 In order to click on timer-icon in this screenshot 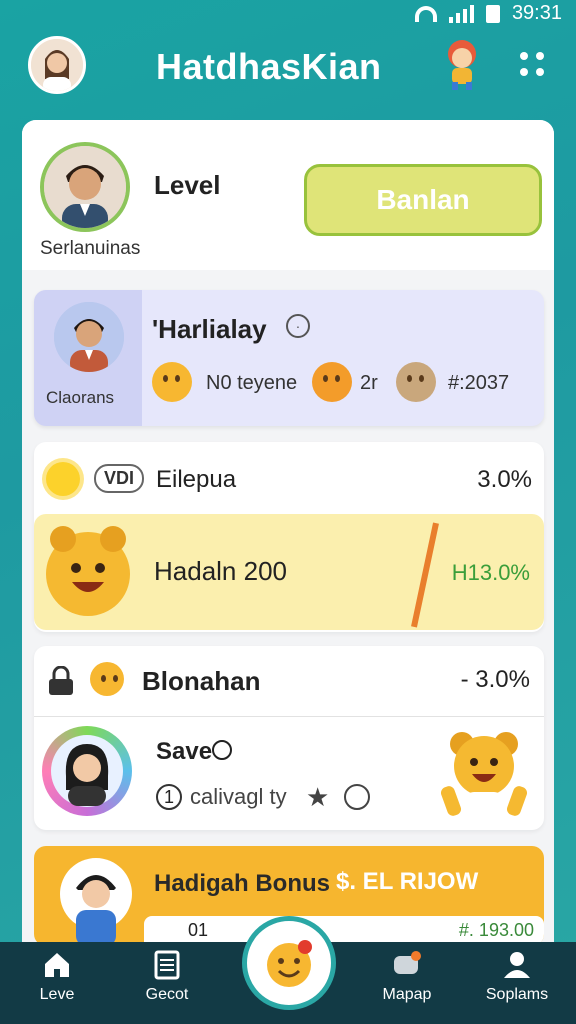, I will do `click(222, 750)`.